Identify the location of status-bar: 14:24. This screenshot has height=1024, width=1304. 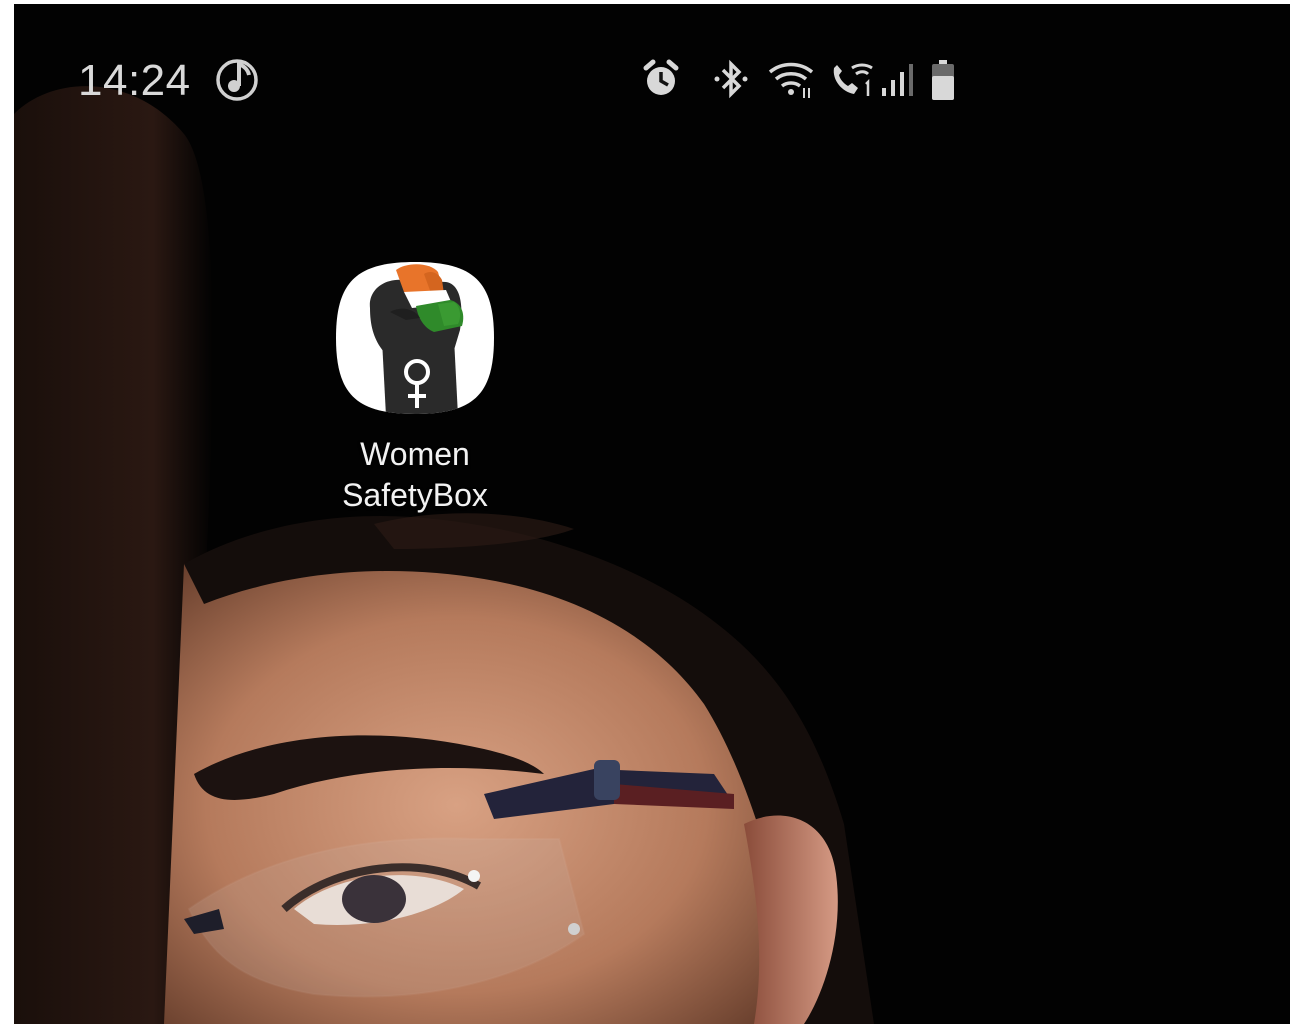
(652, 74).